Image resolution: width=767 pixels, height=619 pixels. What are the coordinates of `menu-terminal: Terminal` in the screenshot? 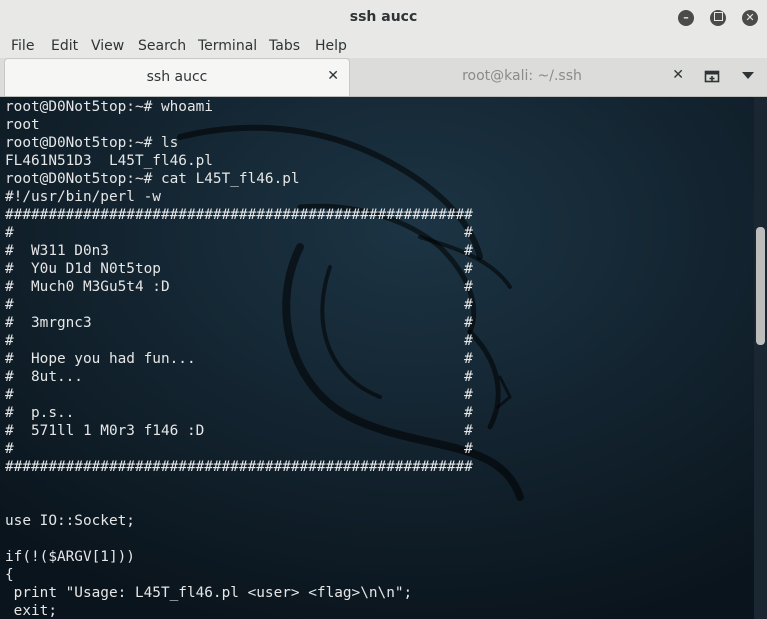 It's located at (227, 46).